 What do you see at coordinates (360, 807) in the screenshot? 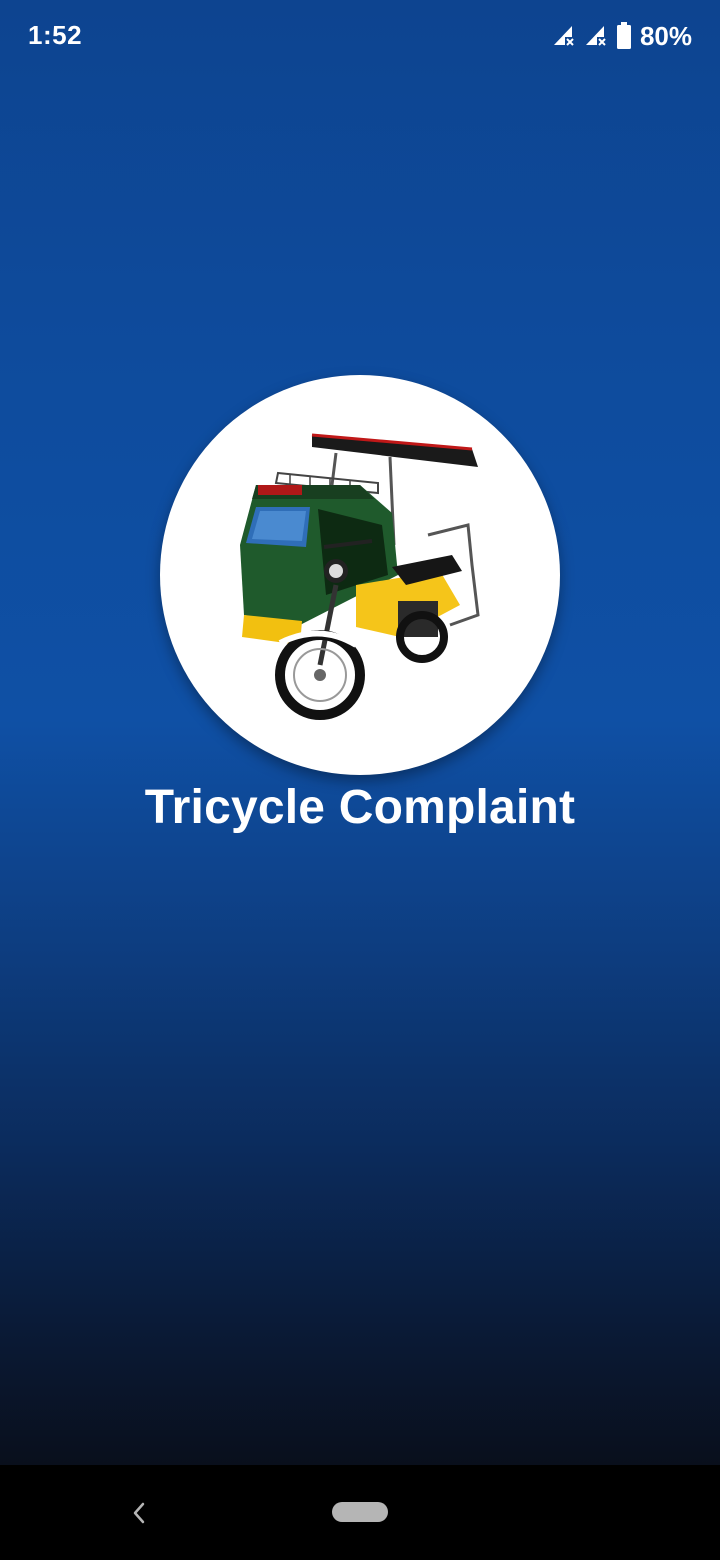
I see `app-title: Tricycle Complaint` at bounding box center [360, 807].